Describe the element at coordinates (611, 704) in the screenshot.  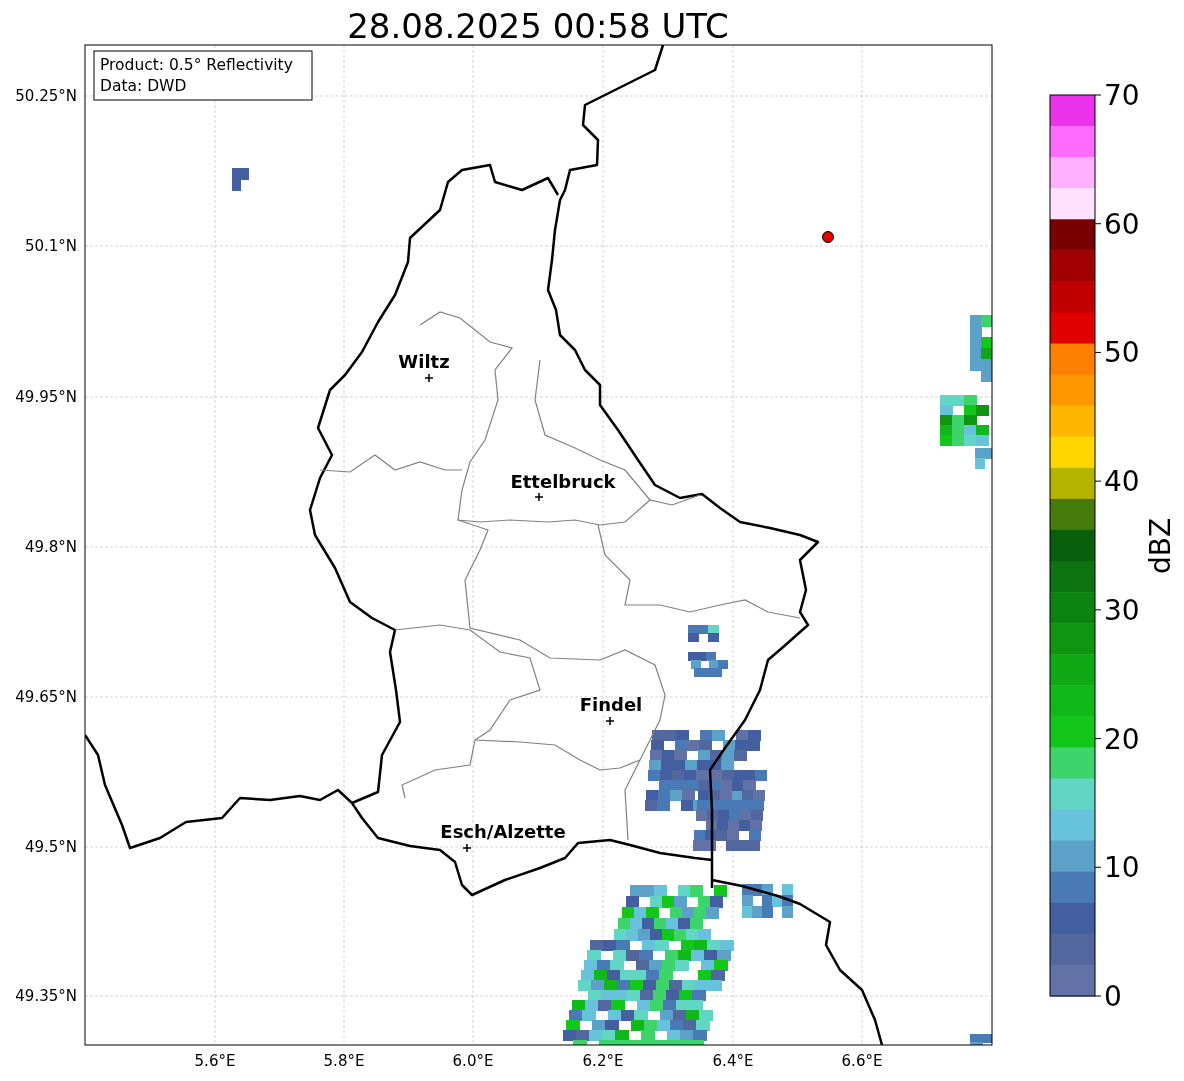
I see `city-label: Findel` at that location.